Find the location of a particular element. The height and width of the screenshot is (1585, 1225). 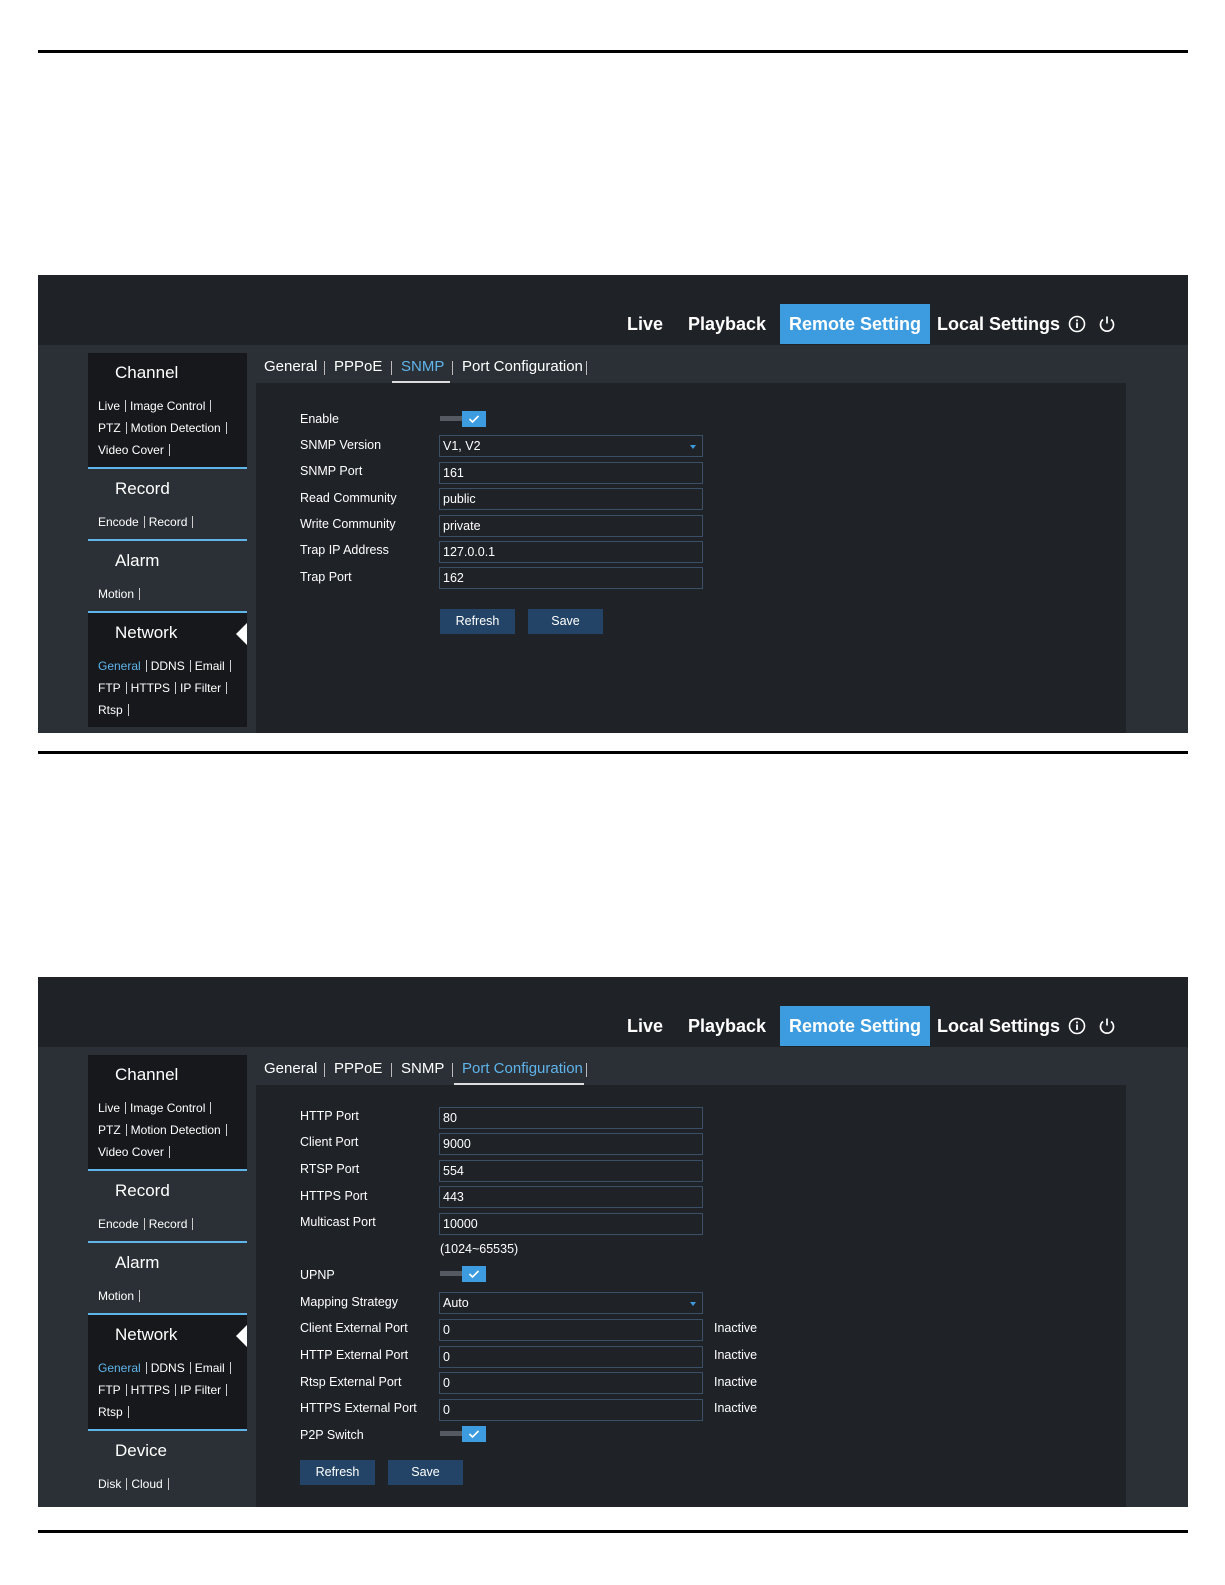

link-cloud: Cloud is located at coordinates (151, 1484).